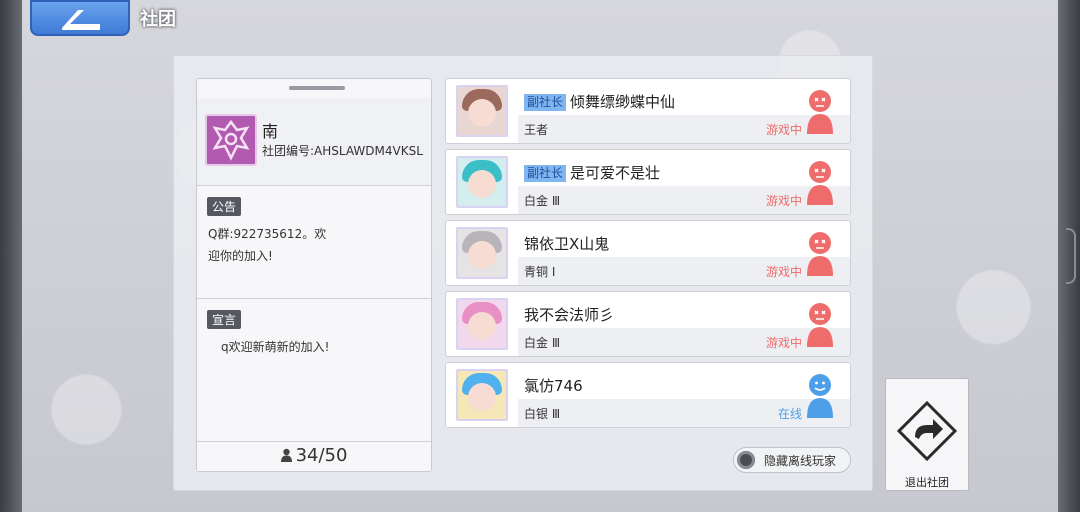 The image size is (1080, 512). Describe the element at coordinates (536, 130) in the screenshot. I see `member-rank: 王者` at that location.